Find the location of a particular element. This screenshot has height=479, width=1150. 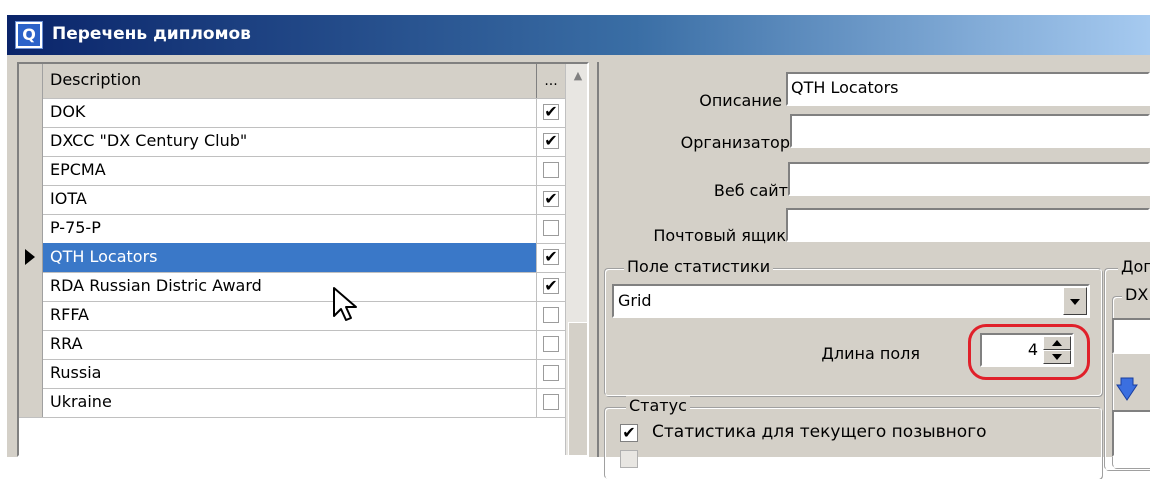

scroll-thumb is located at coordinates (577, 388).